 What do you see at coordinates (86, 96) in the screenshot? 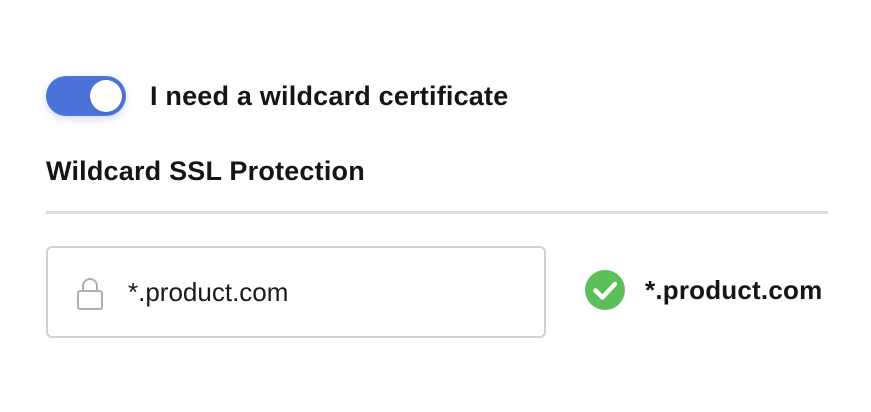
I see `wildcard-toggle` at bounding box center [86, 96].